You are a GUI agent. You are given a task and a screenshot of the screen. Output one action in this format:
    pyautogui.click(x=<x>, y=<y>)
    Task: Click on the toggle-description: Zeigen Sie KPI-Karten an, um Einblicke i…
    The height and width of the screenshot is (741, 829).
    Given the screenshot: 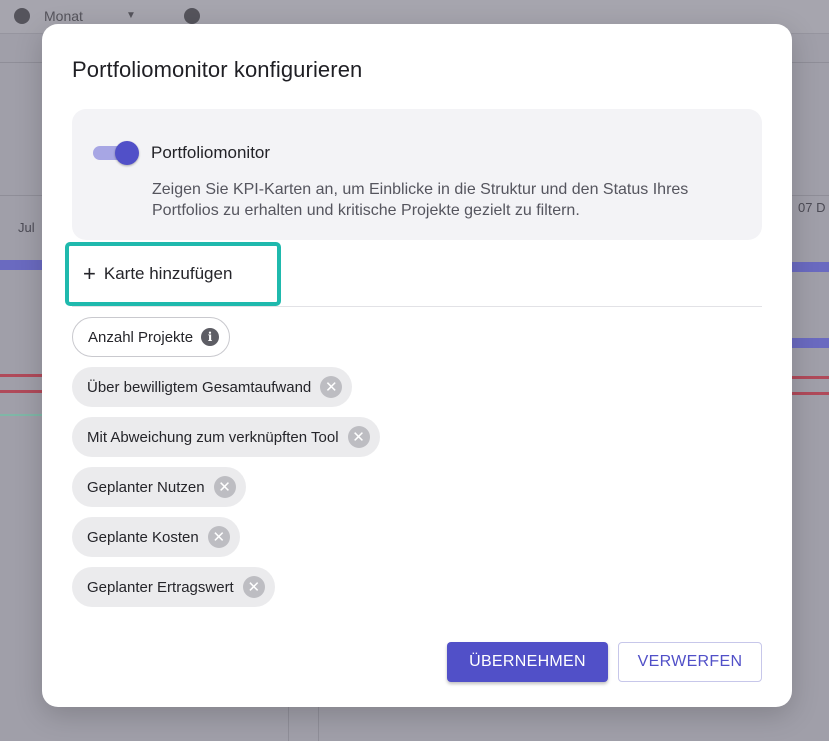 What is the action you would take?
    pyautogui.click(x=420, y=200)
    